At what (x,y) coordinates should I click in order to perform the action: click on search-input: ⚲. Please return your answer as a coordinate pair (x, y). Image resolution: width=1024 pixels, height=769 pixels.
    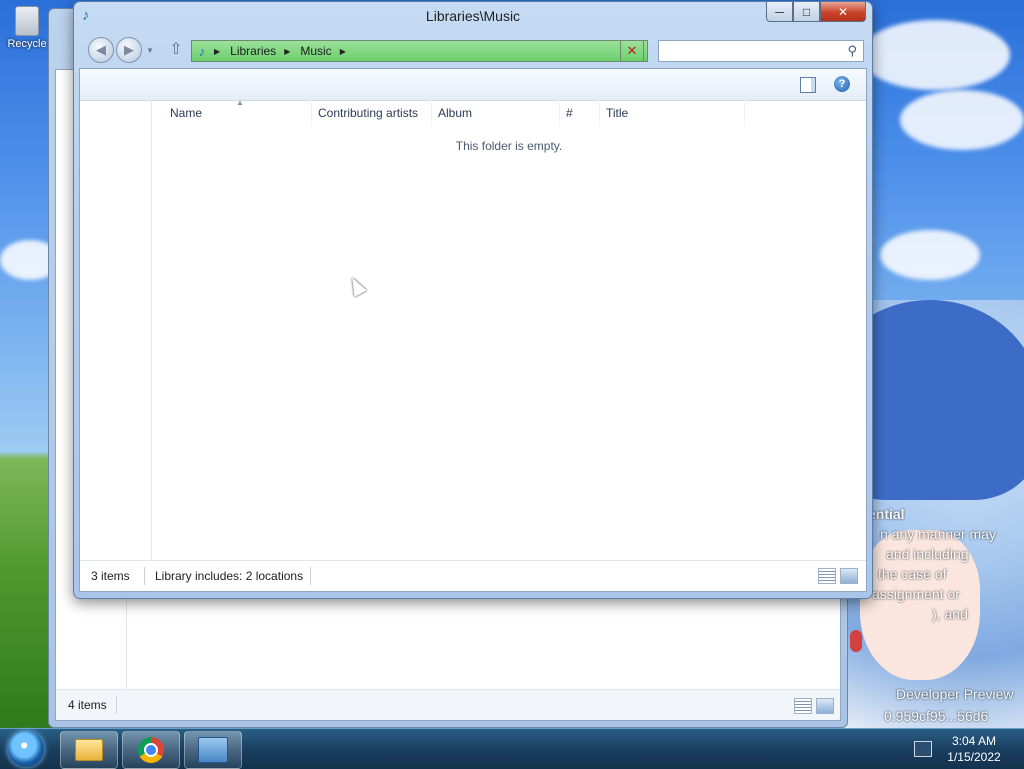
    Looking at the image, I should click on (761, 51).